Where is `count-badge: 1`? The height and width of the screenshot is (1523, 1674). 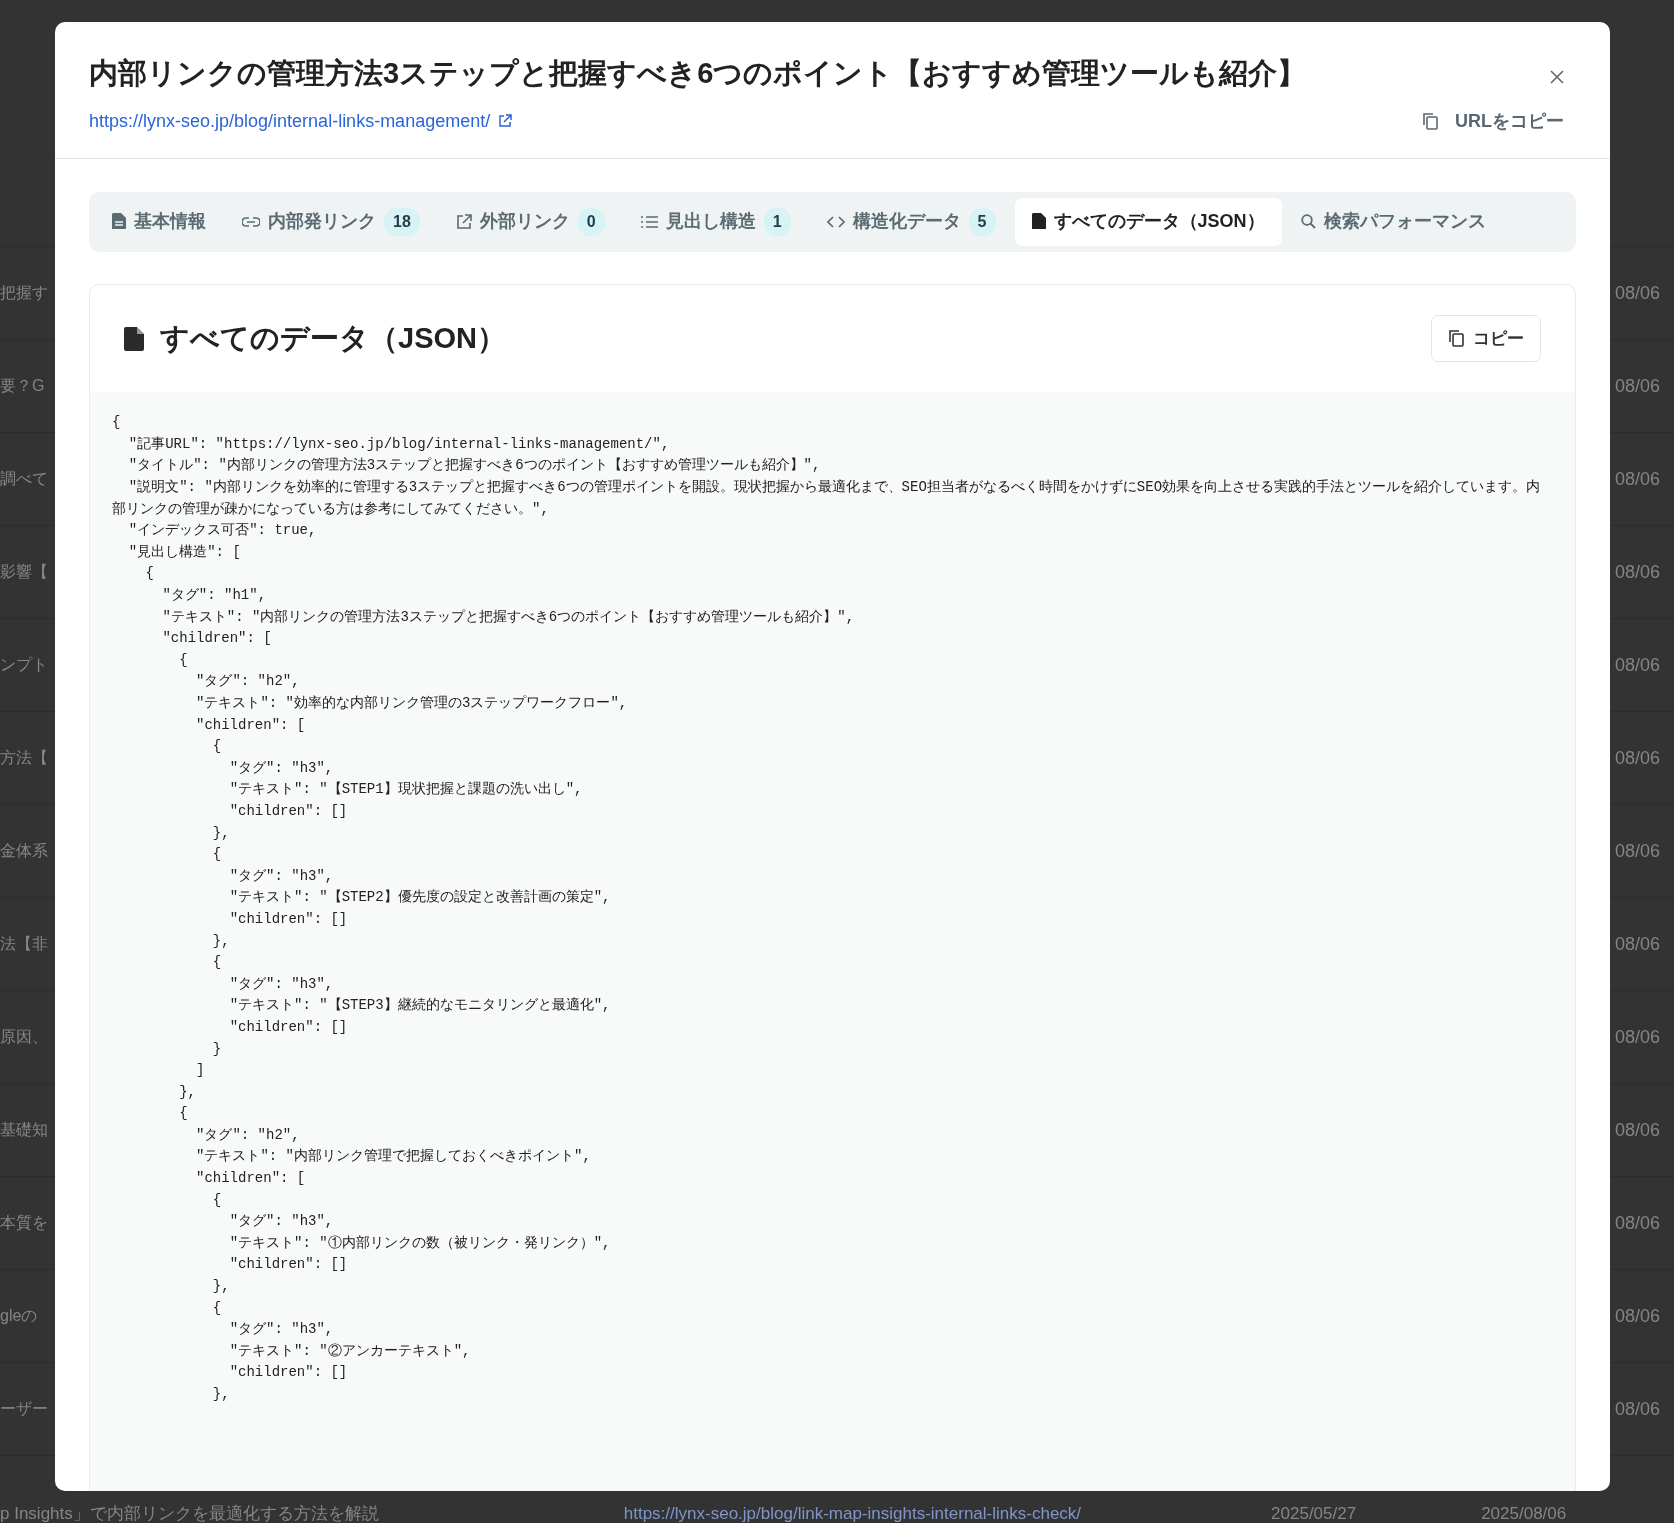 count-badge: 1 is located at coordinates (777, 221).